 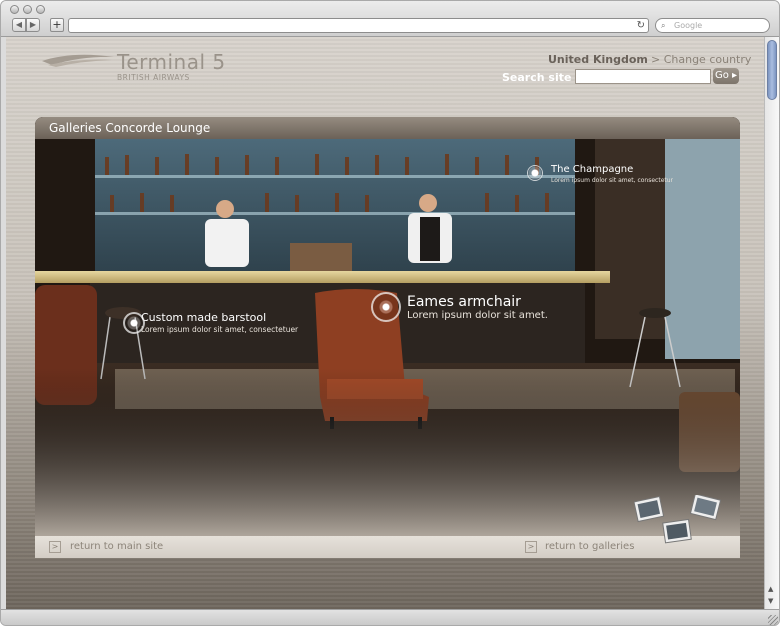 I want to click on hotspot-barstool-desc: Lorem ipsum dolor sit amet, consectetuer, so click(x=220, y=329).